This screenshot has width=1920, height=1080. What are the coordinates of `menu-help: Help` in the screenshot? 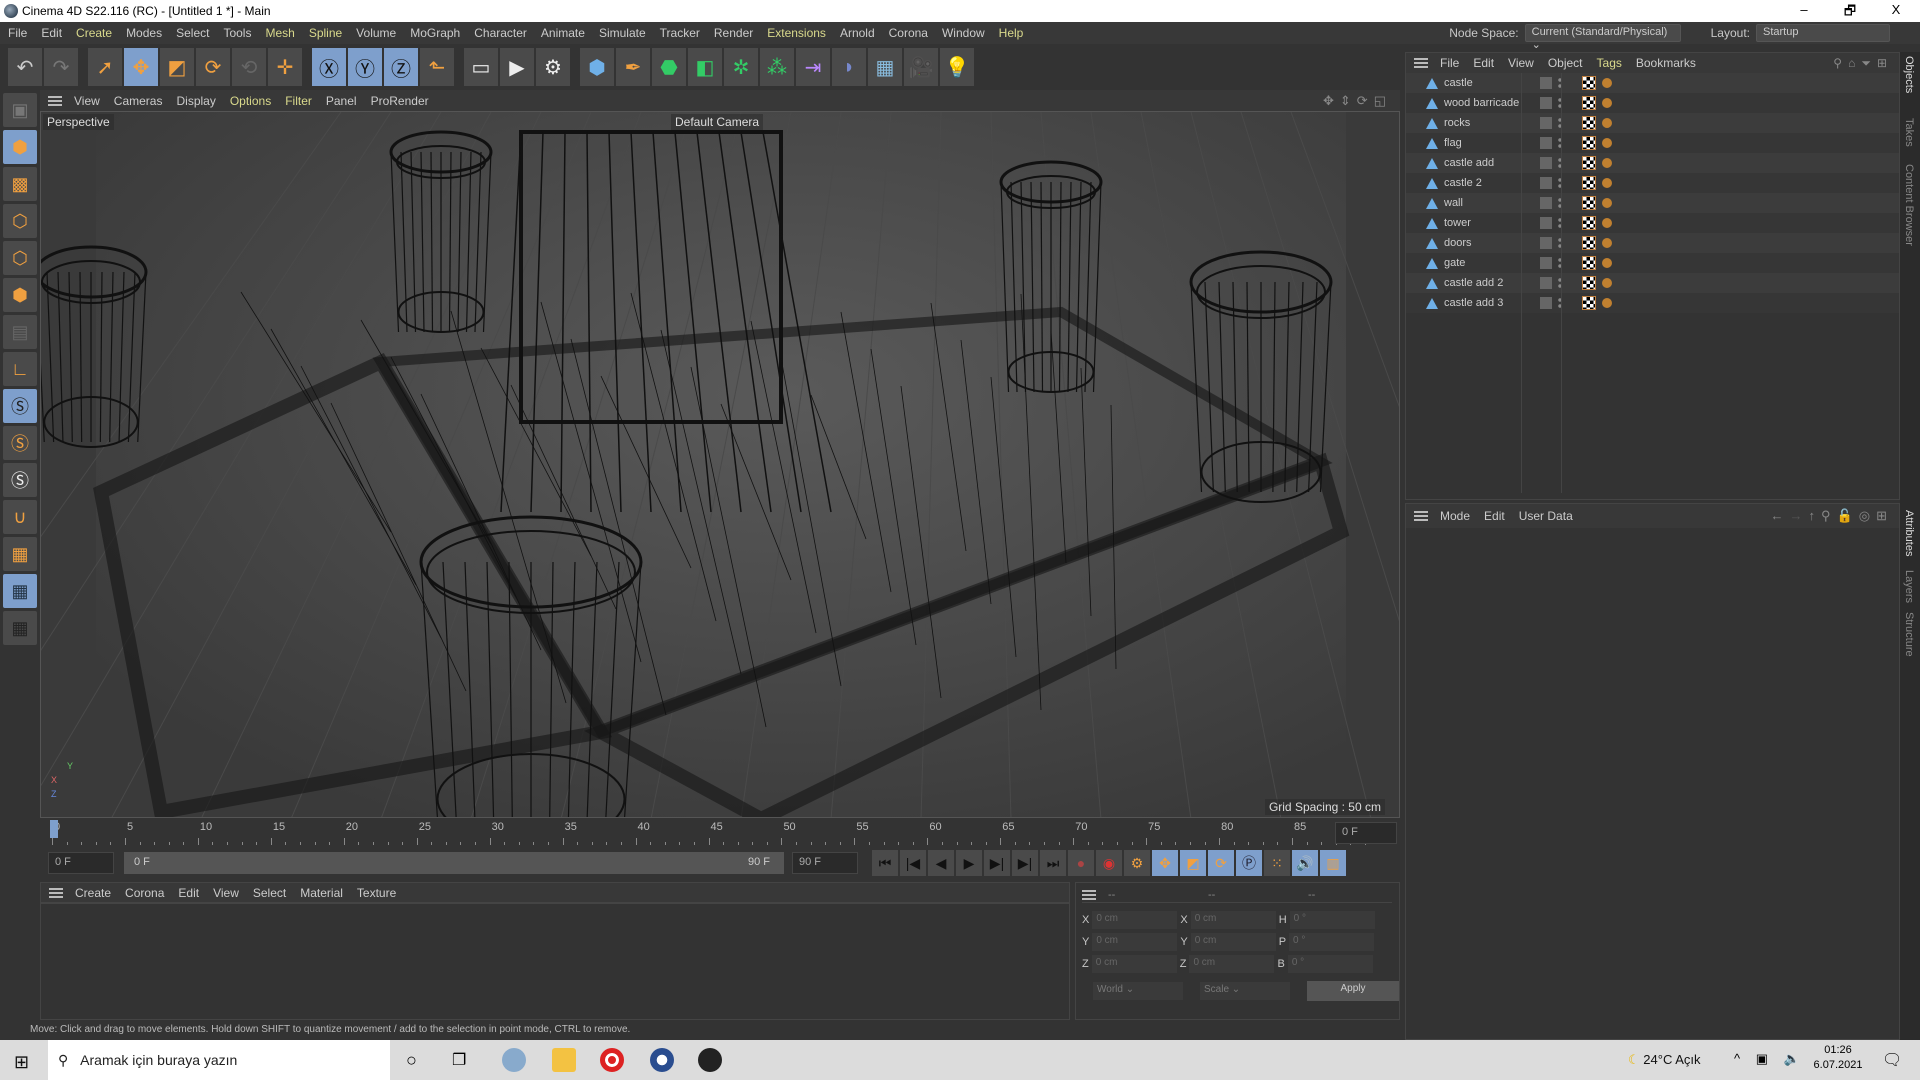 It's located at (1011, 33).